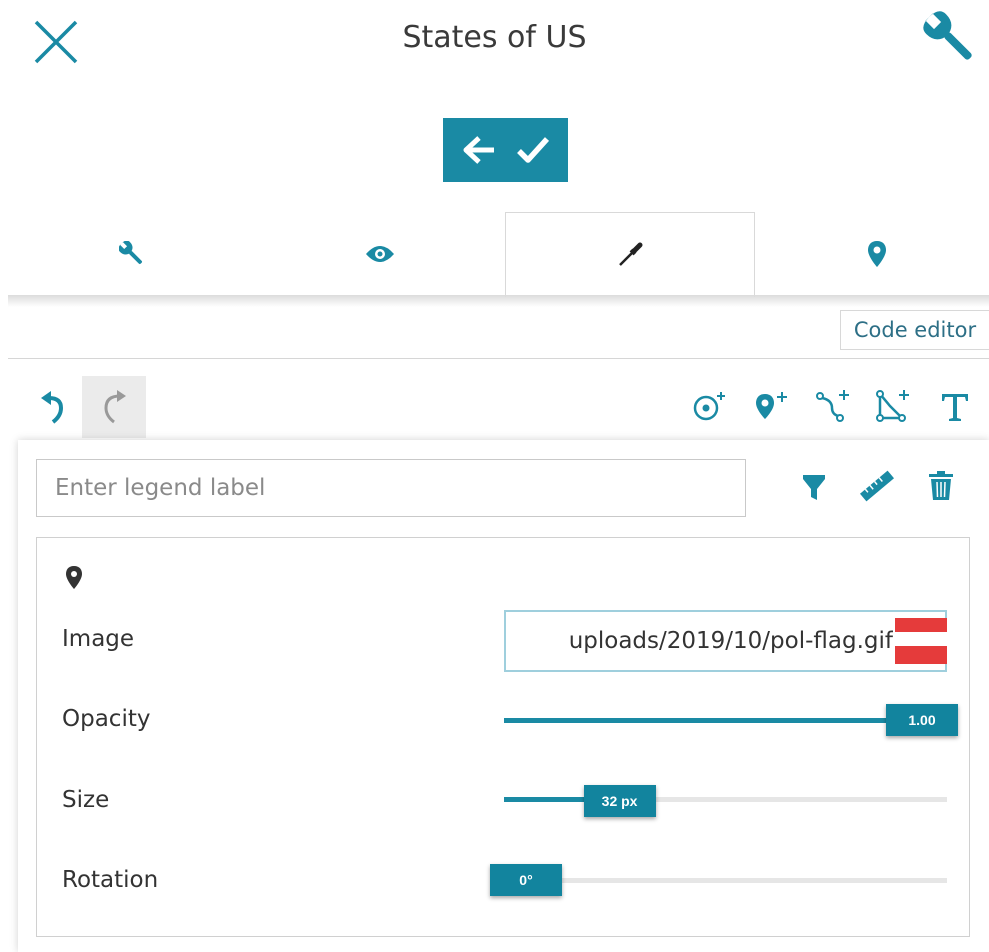  I want to click on add-line-icon, so click(832, 406).